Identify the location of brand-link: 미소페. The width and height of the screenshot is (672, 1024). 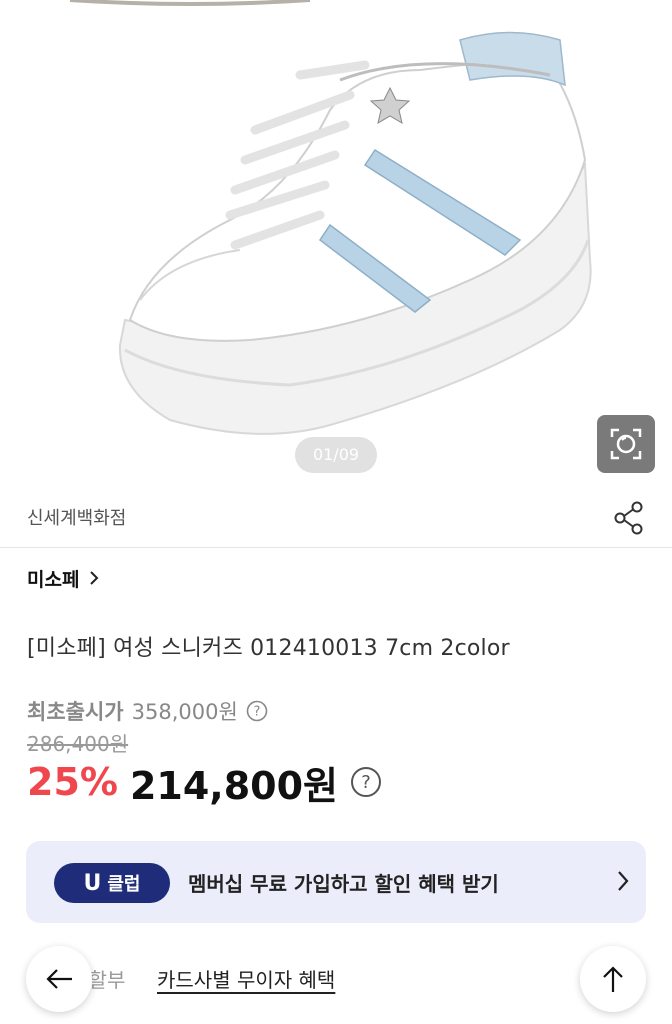
(63, 578).